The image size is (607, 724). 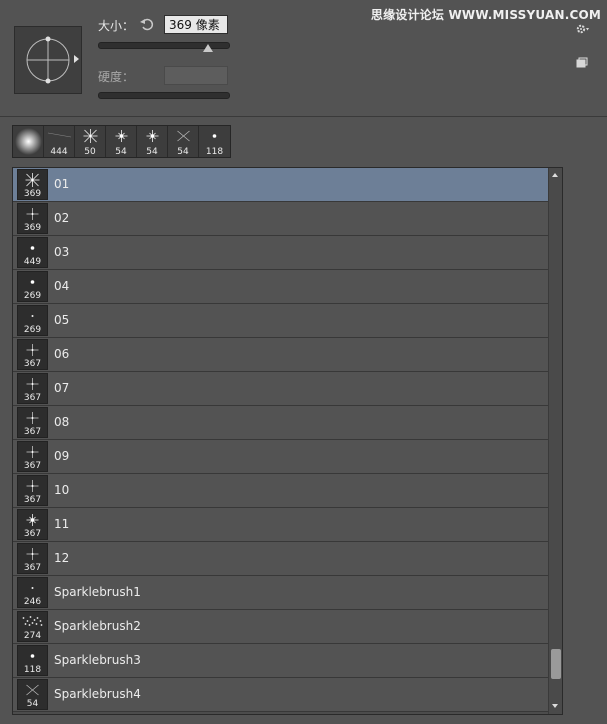 I want to click on reset-icon, so click(x=147, y=24).